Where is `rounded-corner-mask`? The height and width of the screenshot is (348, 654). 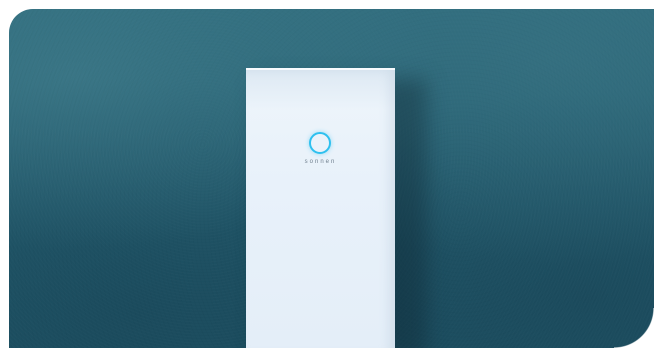
rounded-corner-mask is located at coordinates (634, 328).